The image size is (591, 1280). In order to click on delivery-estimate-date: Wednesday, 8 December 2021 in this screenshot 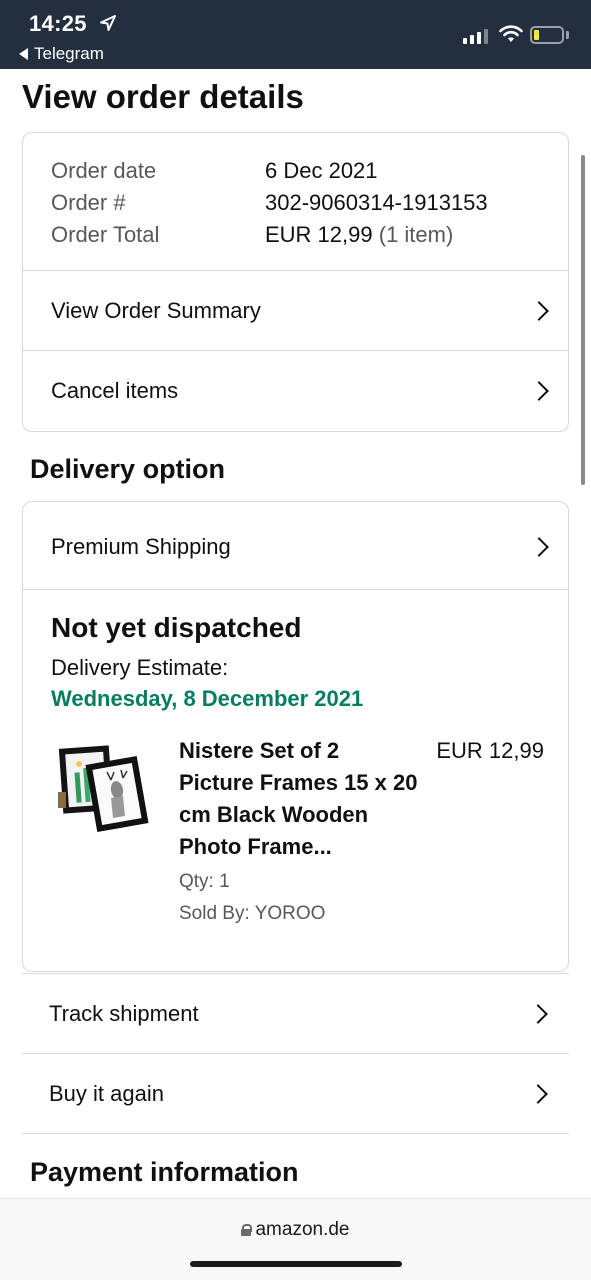, I will do `click(207, 698)`.